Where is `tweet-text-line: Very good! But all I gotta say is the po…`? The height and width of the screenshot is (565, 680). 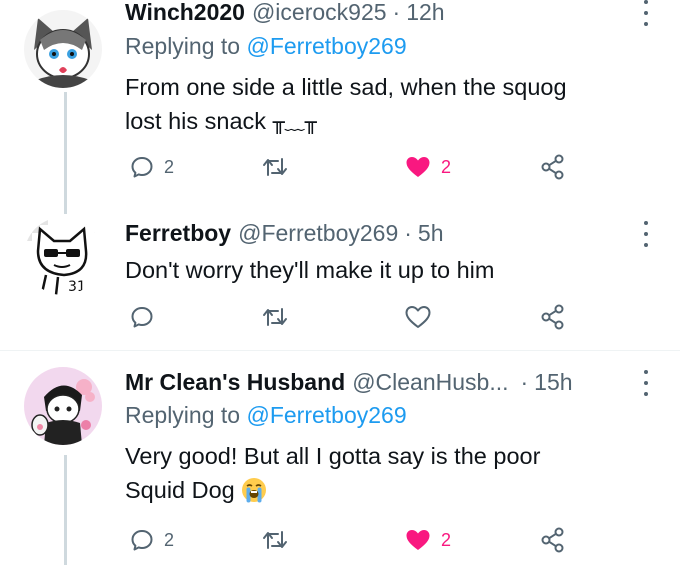
tweet-text-line: Very good! But all I gotta say is the po… is located at coordinates (333, 456).